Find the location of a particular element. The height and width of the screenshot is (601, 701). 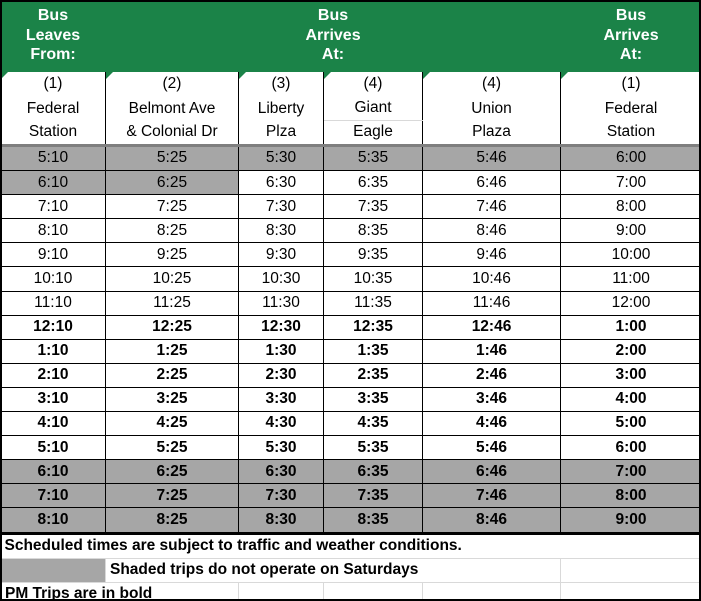

time-cell: 6:25 is located at coordinates (172, 183).